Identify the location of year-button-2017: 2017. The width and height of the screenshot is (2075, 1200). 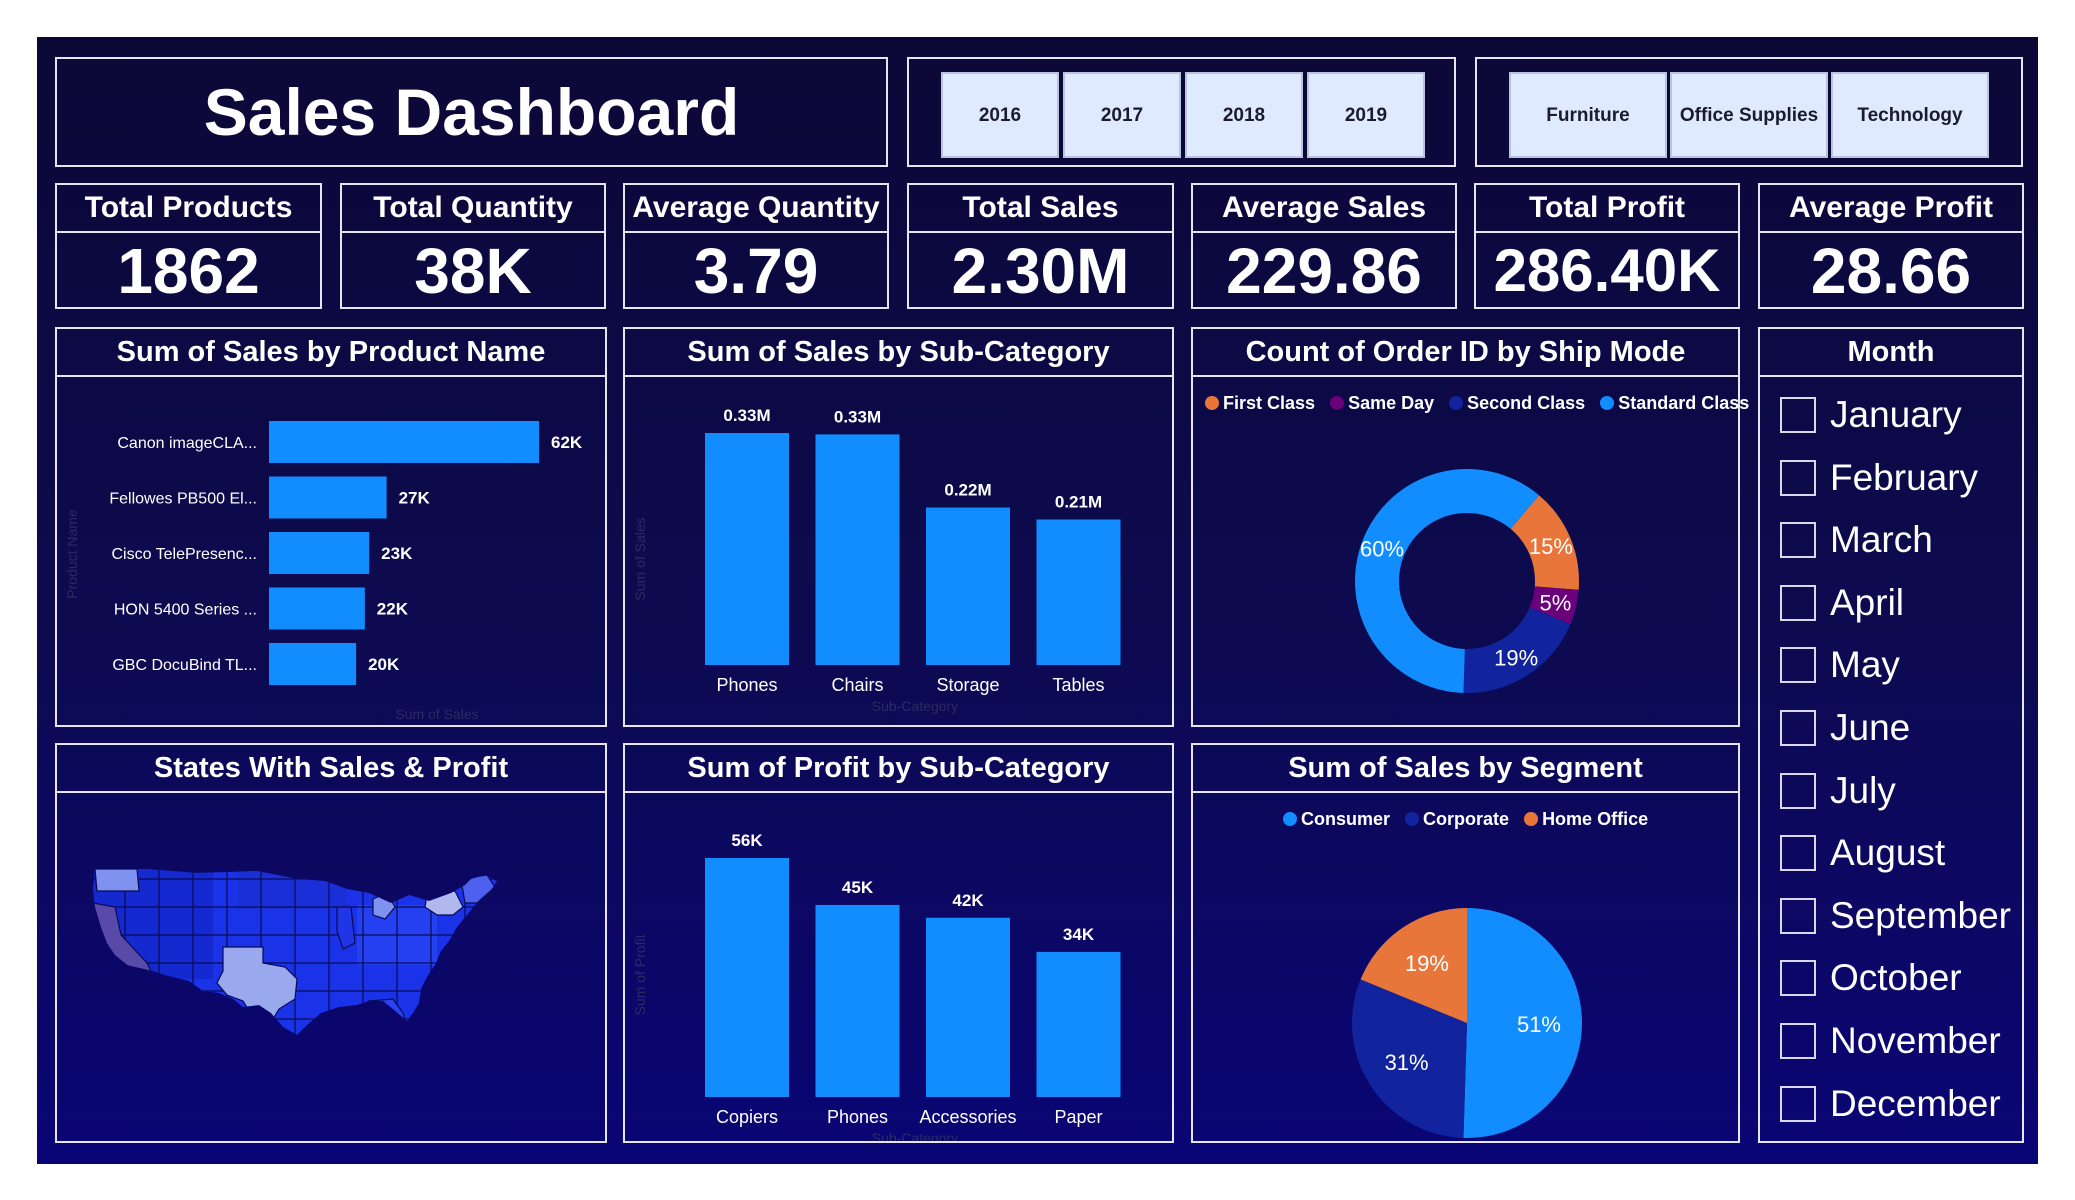
(1122, 115).